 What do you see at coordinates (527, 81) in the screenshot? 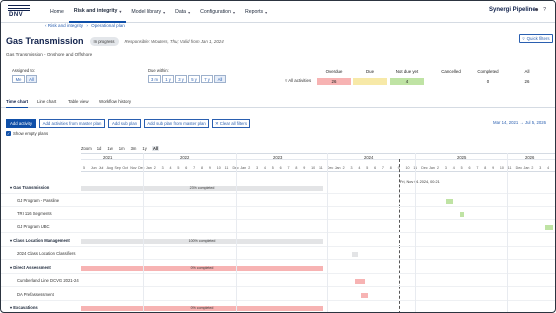
I see `summary-count-all: 26` at bounding box center [527, 81].